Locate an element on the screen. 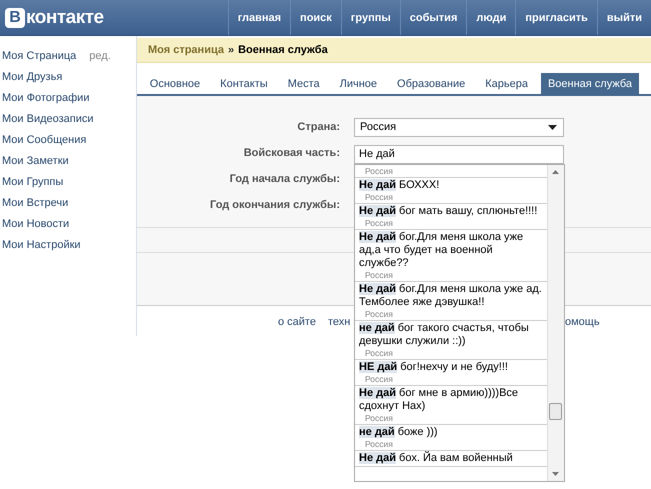 The width and height of the screenshot is (651, 489). tab: Военная служба is located at coordinates (589, 83).